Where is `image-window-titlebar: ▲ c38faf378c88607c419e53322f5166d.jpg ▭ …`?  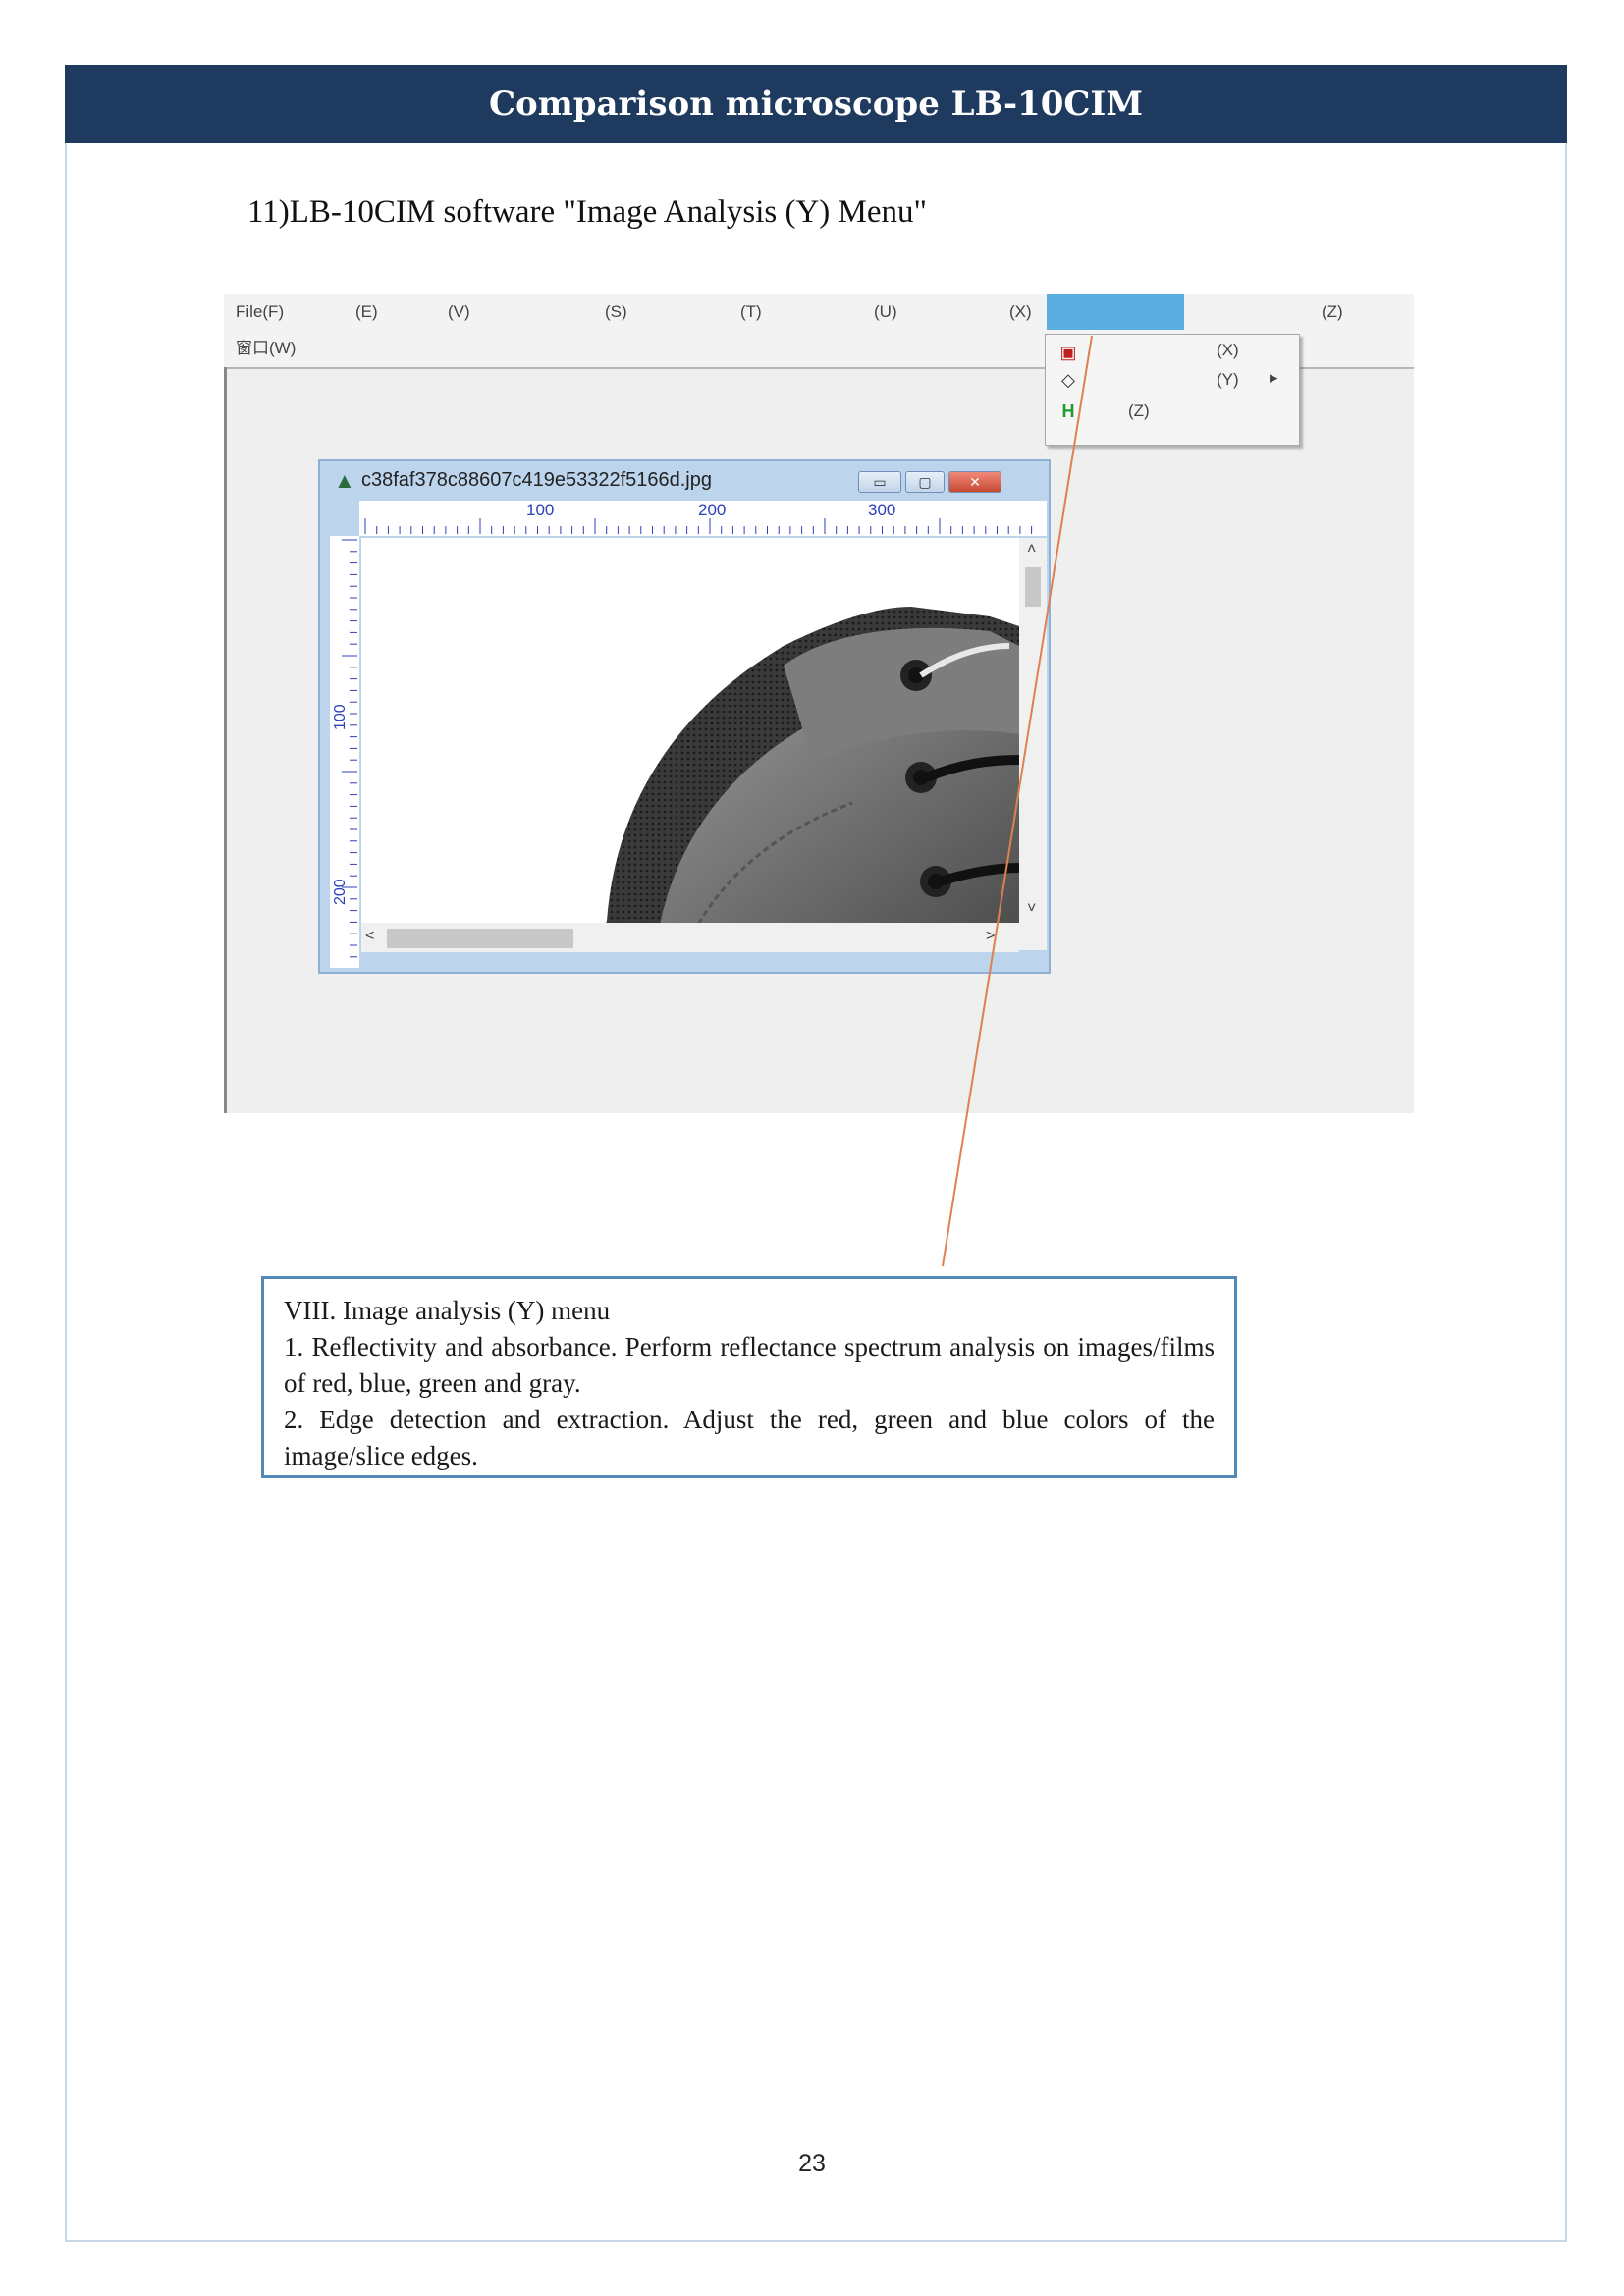 image-window-titlebar: ▲ c38faf378c88607c419e53322f5166d.jpg ▭ … is located at coordinates (684, 481).